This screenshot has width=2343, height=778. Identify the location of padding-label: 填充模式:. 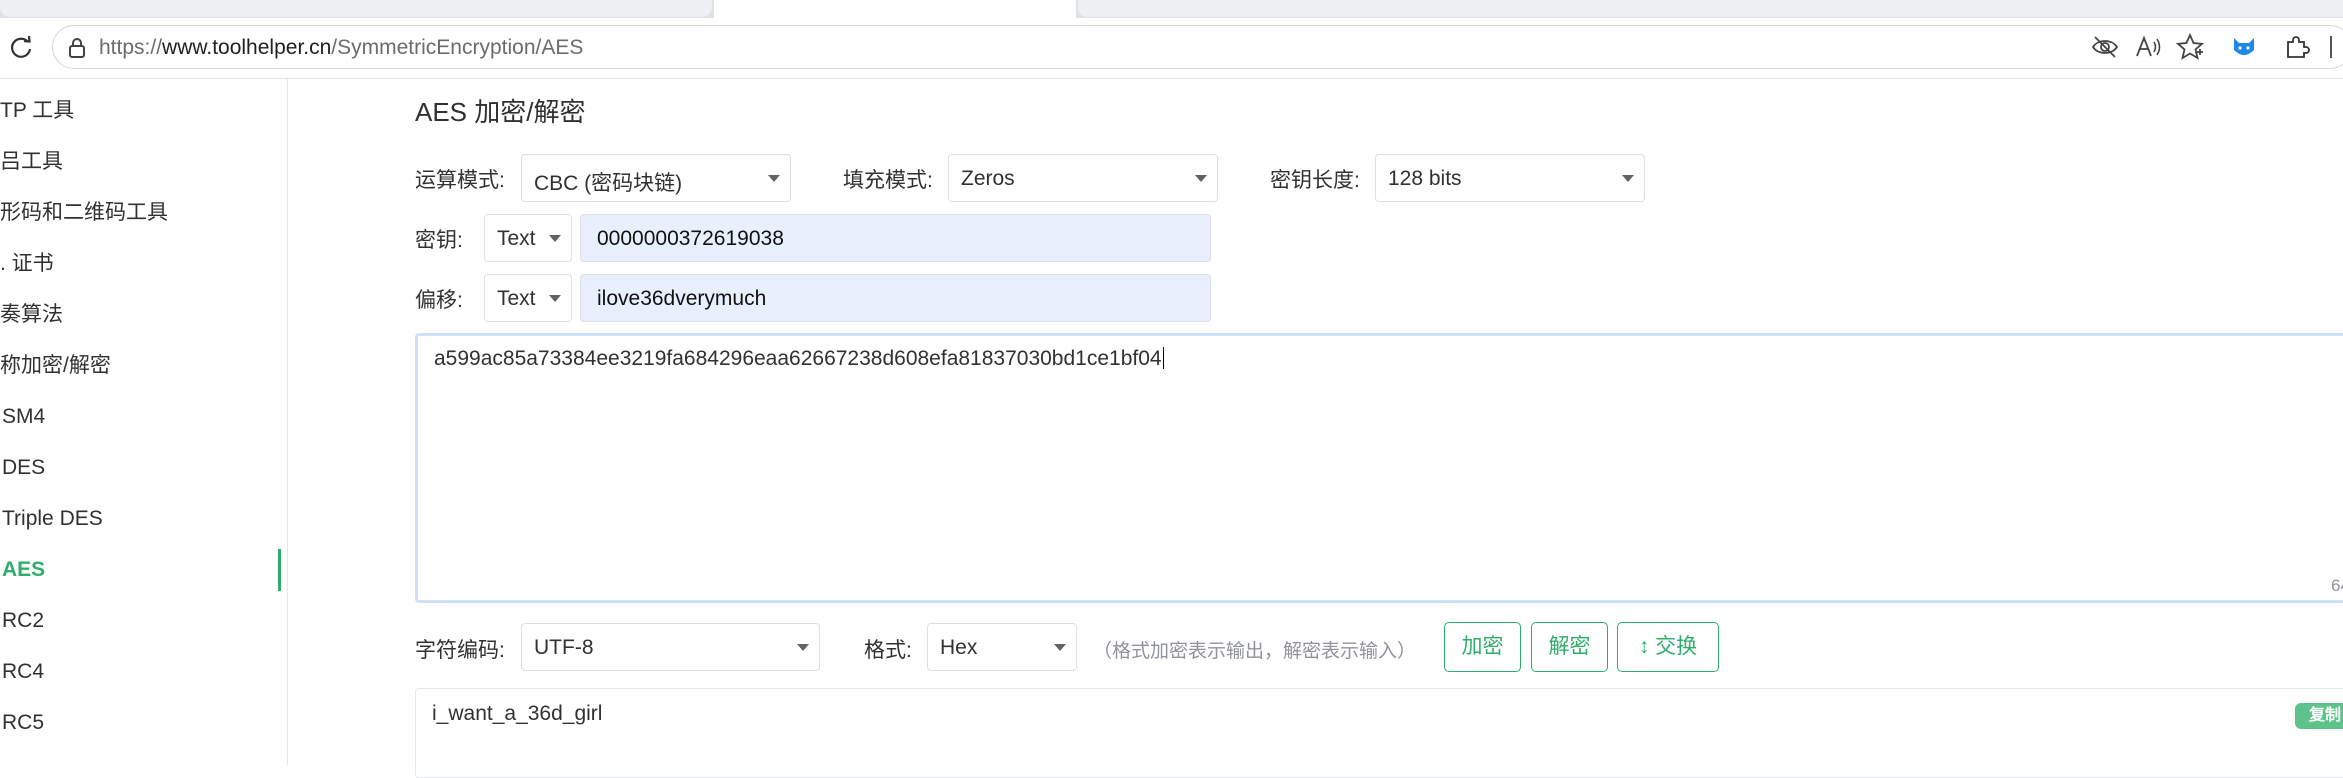
(888, 180).